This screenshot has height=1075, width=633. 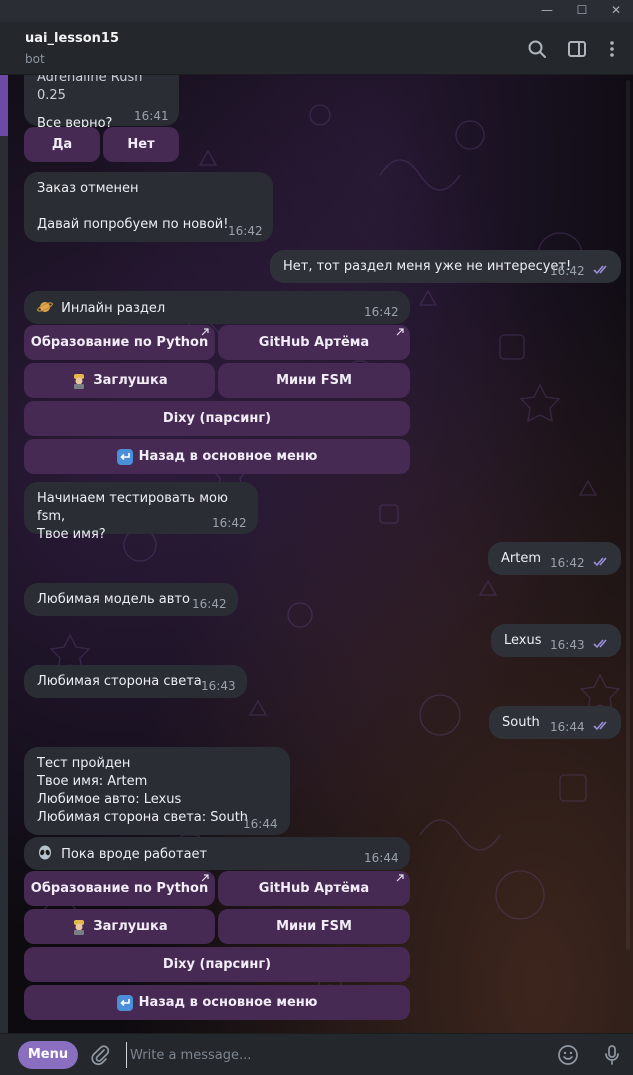 I want to click on maximize-button: ☐, so click(x=582, y=11).